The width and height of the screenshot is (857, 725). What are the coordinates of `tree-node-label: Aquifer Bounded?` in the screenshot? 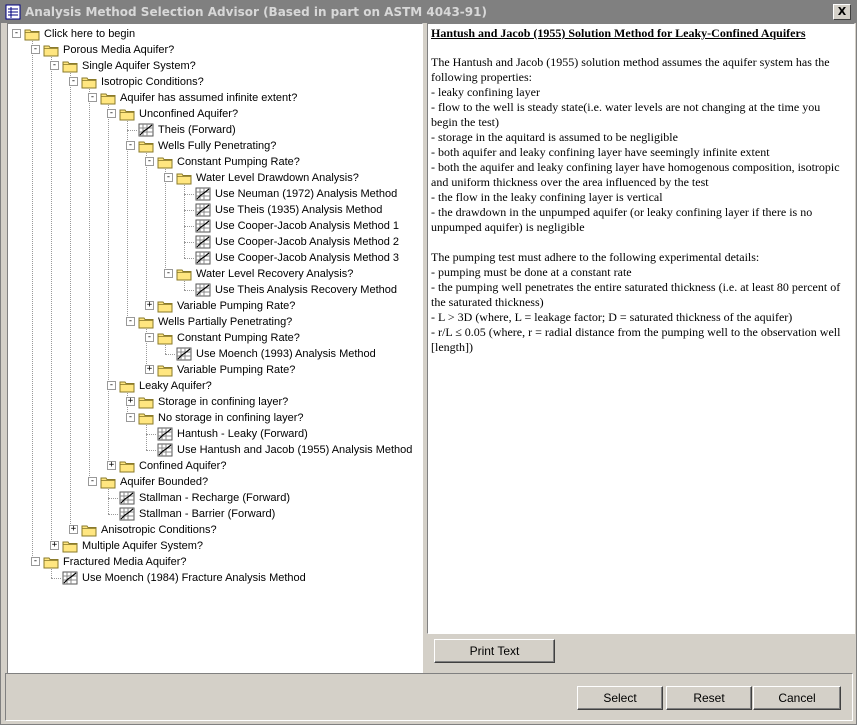 It's located at (164, 482).